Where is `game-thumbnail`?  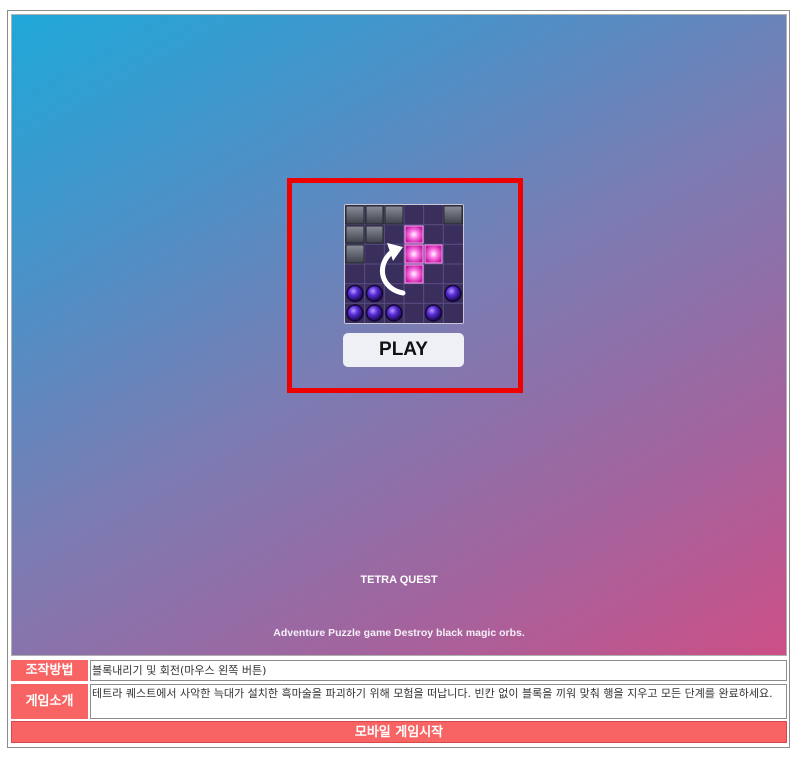
game-thumbnail is located at coordinates (404, 264).